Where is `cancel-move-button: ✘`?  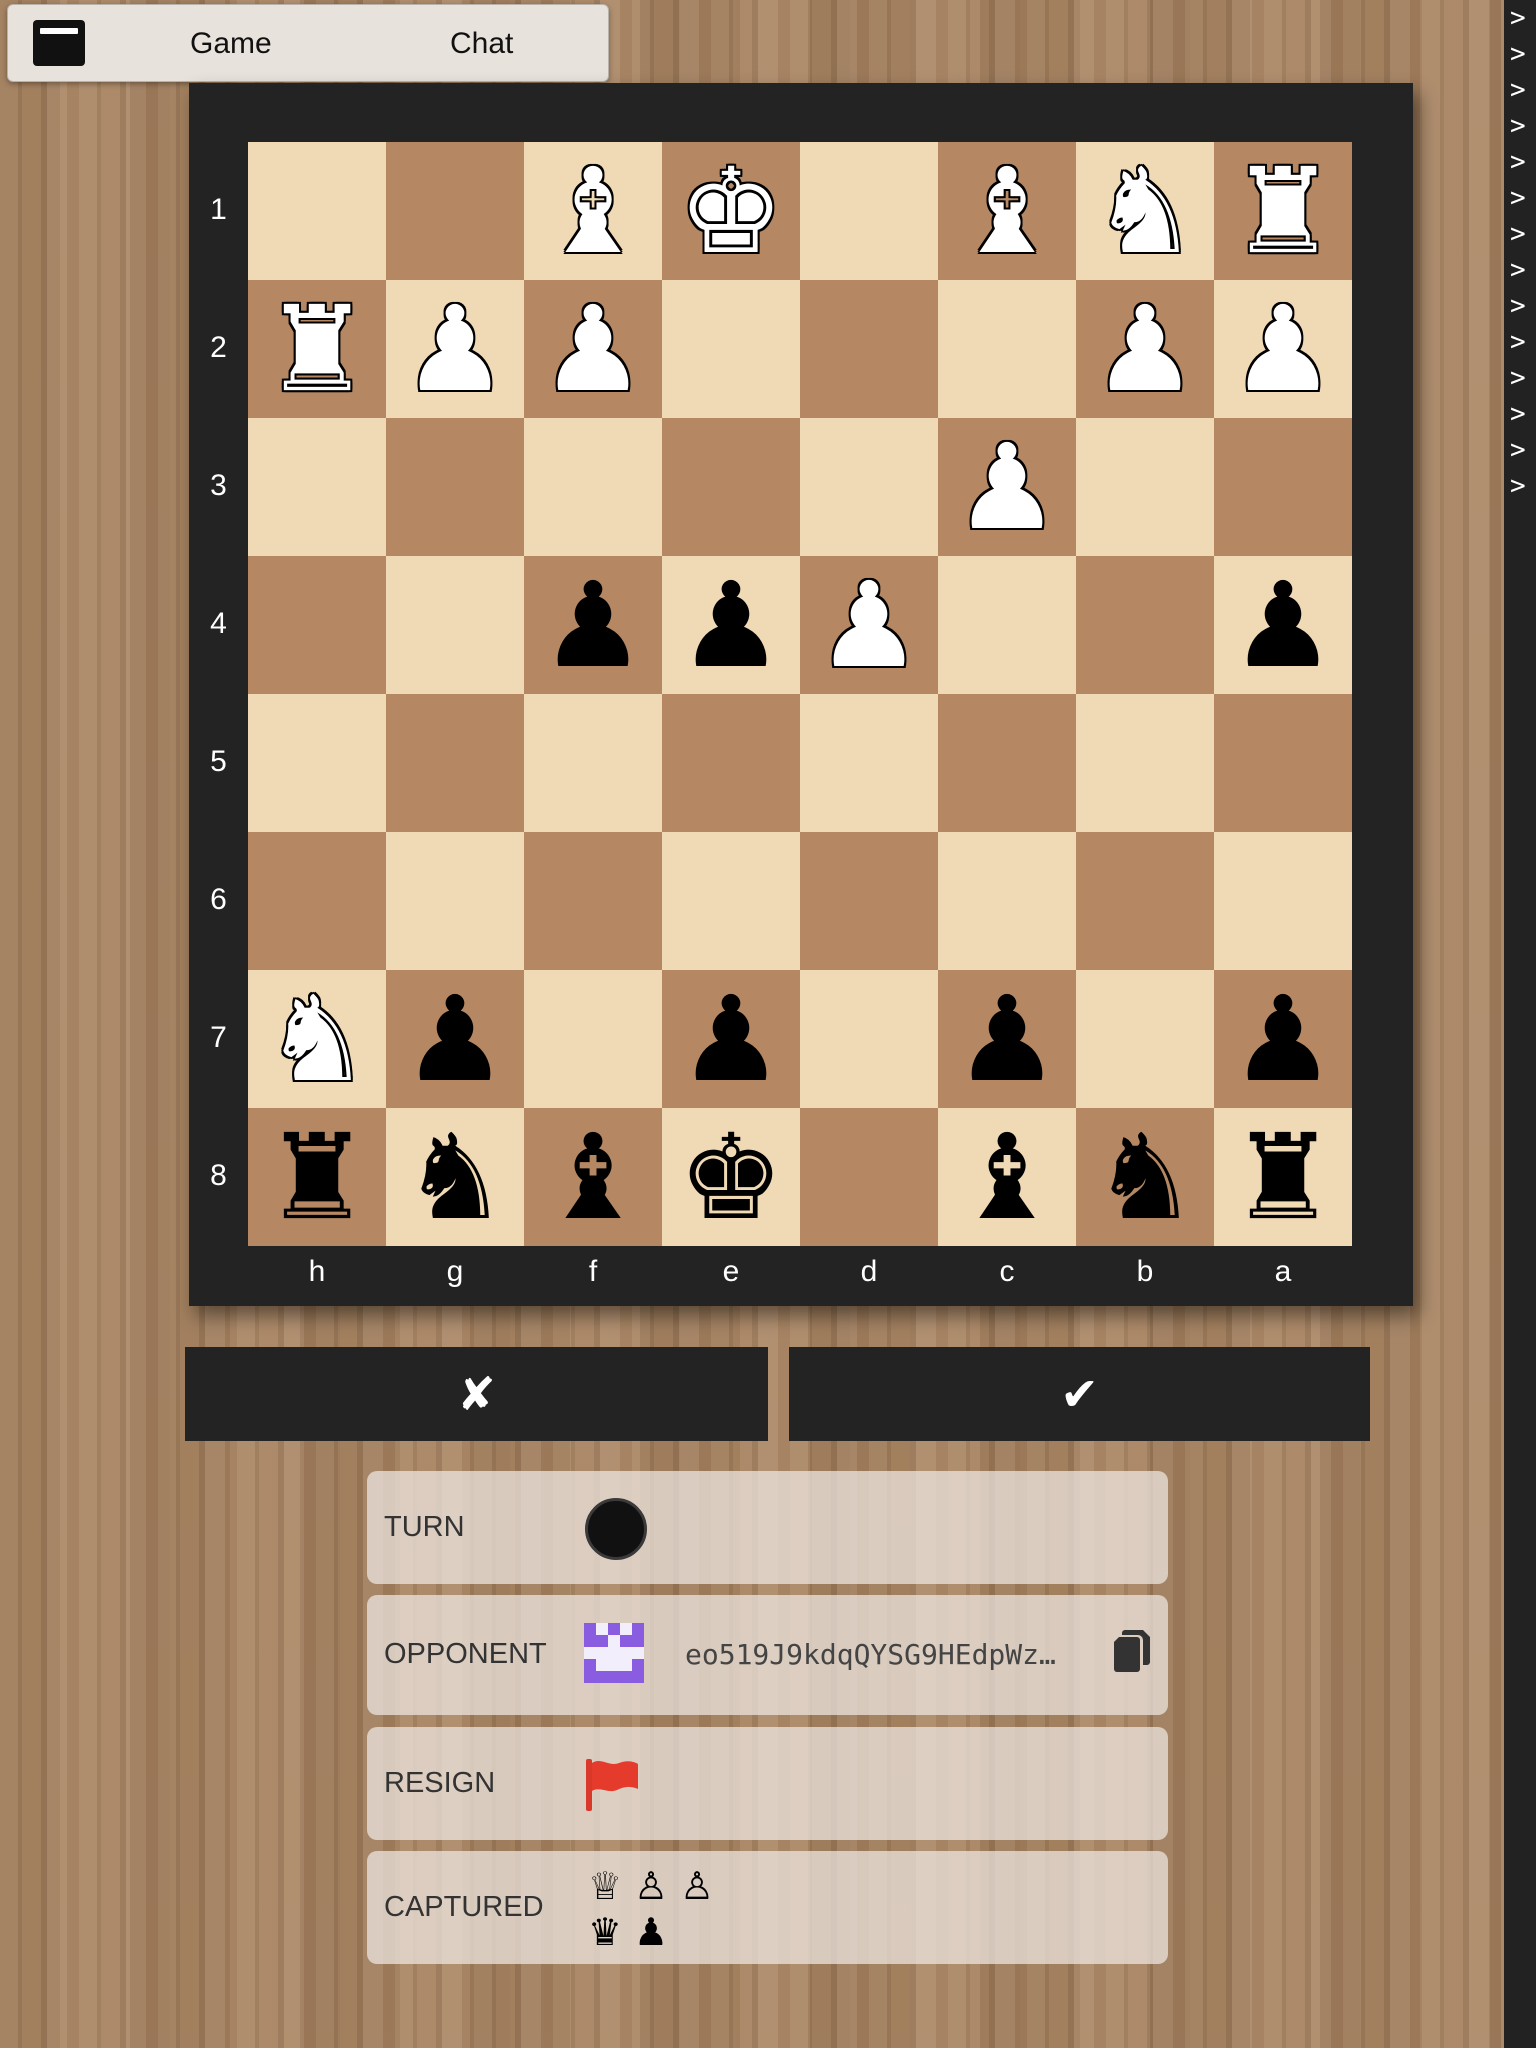
cancel-move-button: ✘ is located at coordinates (476, 1394).